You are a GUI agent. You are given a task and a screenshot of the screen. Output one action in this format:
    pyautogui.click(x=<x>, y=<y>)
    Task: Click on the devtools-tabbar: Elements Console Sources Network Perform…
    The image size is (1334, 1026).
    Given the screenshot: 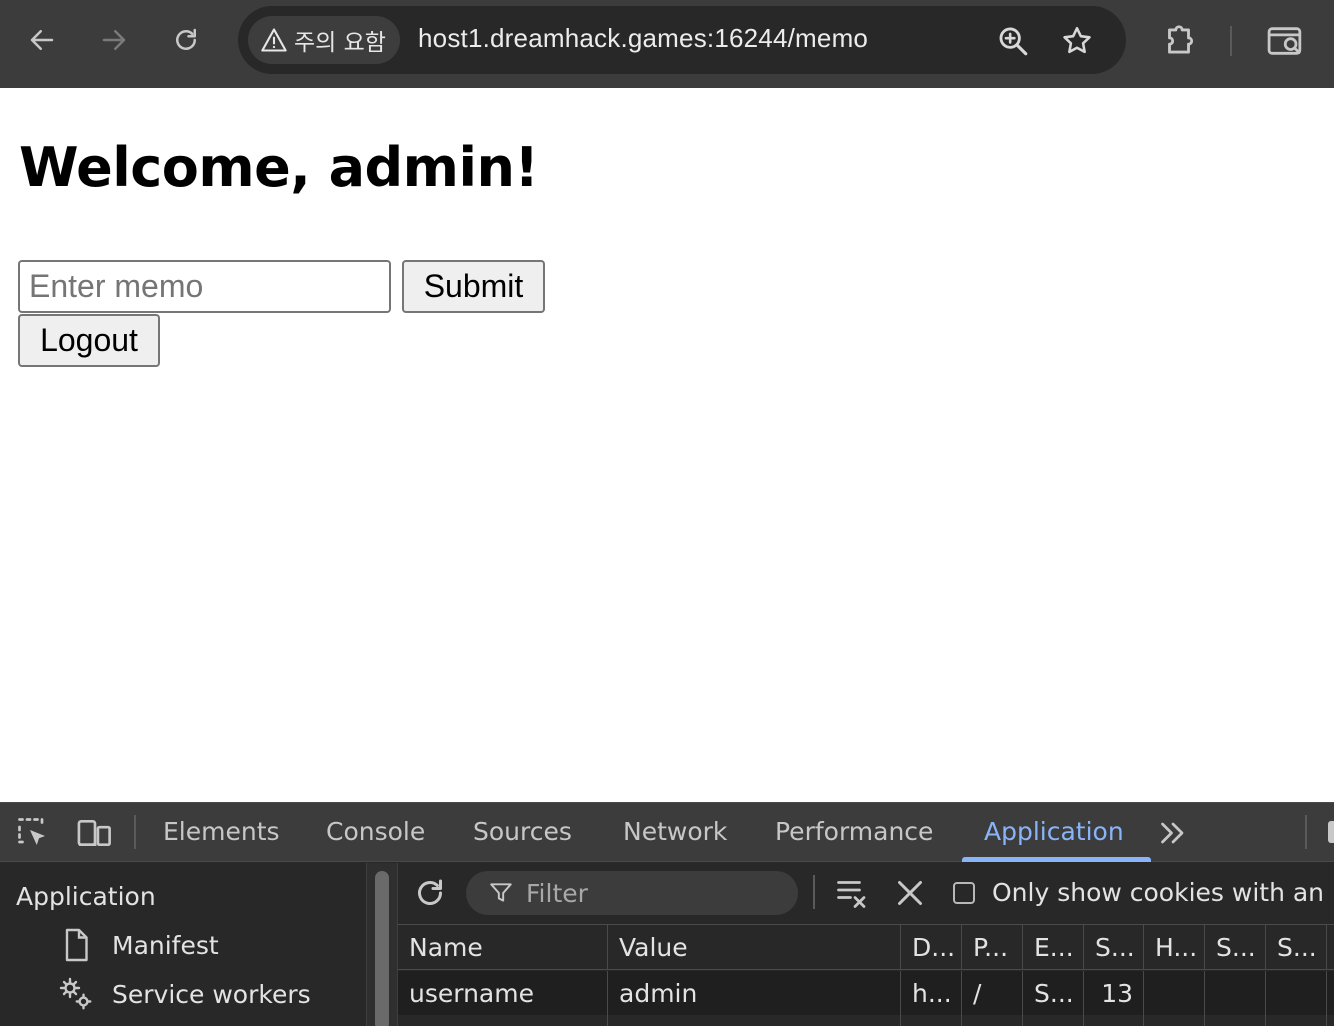 What is the action you would take?
    pyautogui.click(x=667, y=832)
    